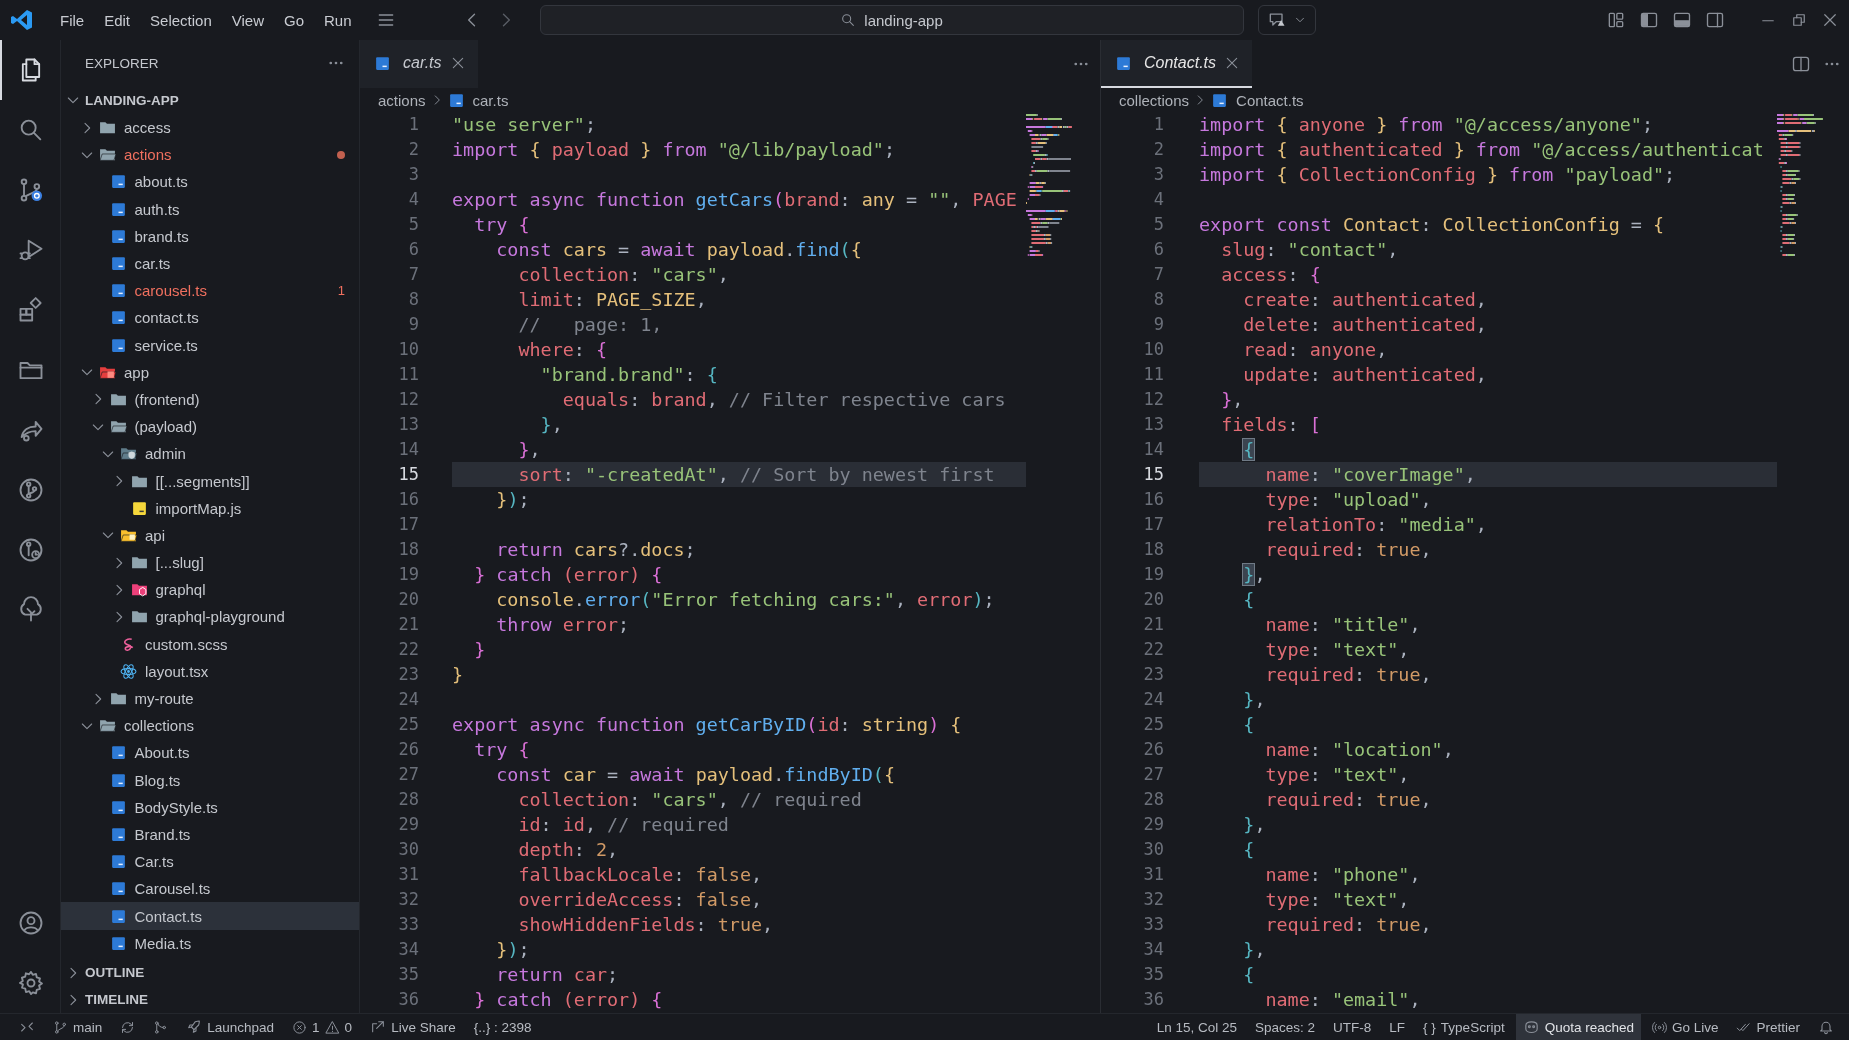  I want to click on line-number: 4, so click(1158, 199).